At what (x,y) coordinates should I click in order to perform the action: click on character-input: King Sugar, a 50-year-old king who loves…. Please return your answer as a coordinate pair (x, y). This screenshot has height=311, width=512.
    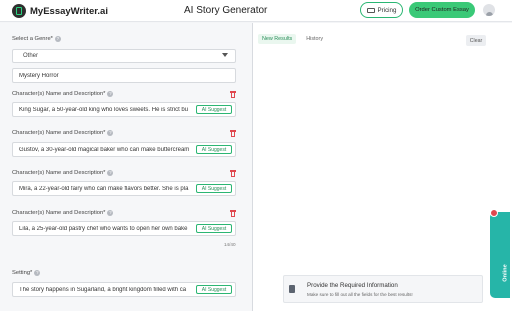
    Looking at the image, I should click on (124, 109).